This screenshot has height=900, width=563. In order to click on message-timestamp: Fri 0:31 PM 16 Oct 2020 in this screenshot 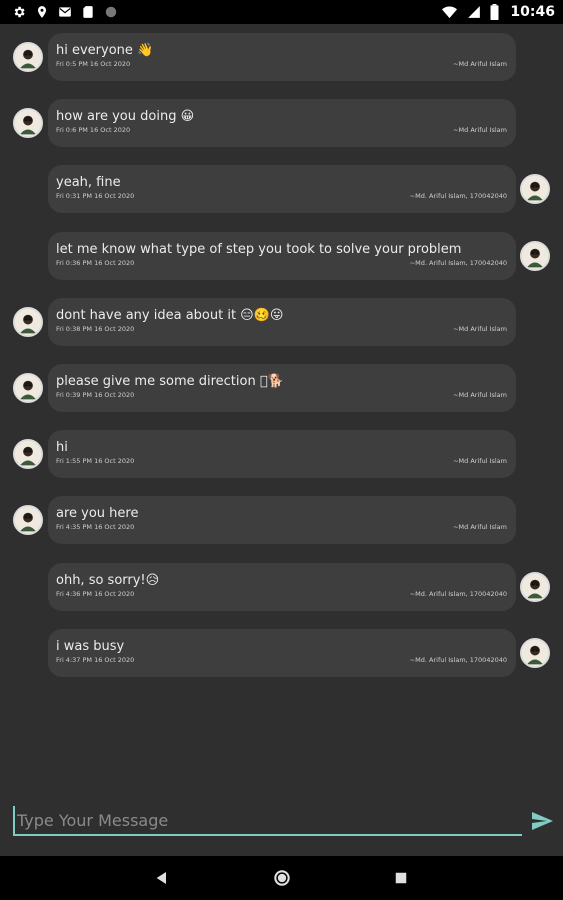, I will do `click(95, 196)`.